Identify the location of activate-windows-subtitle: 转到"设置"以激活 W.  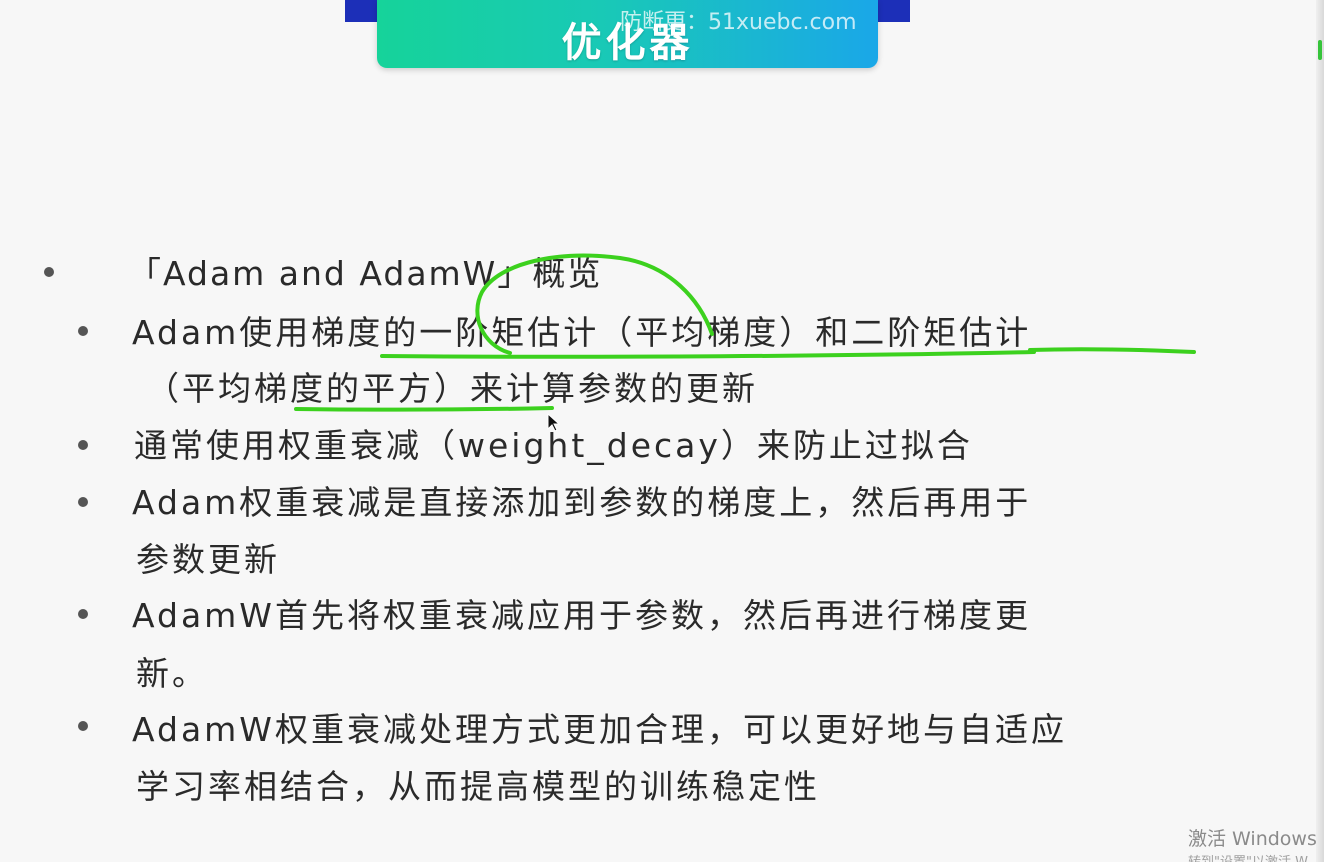
(1248, 856).